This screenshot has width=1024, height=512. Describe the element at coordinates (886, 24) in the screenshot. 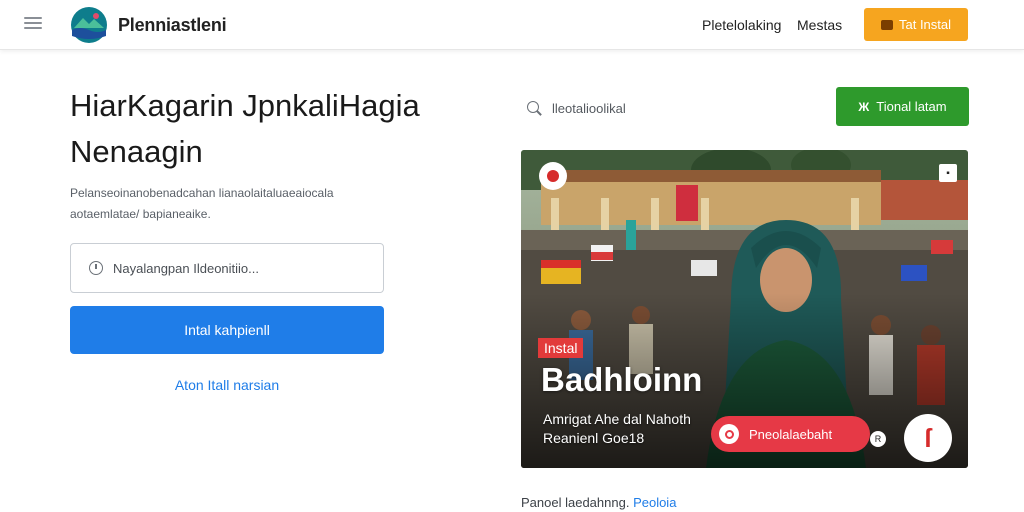

I see `install-icon` at that location.